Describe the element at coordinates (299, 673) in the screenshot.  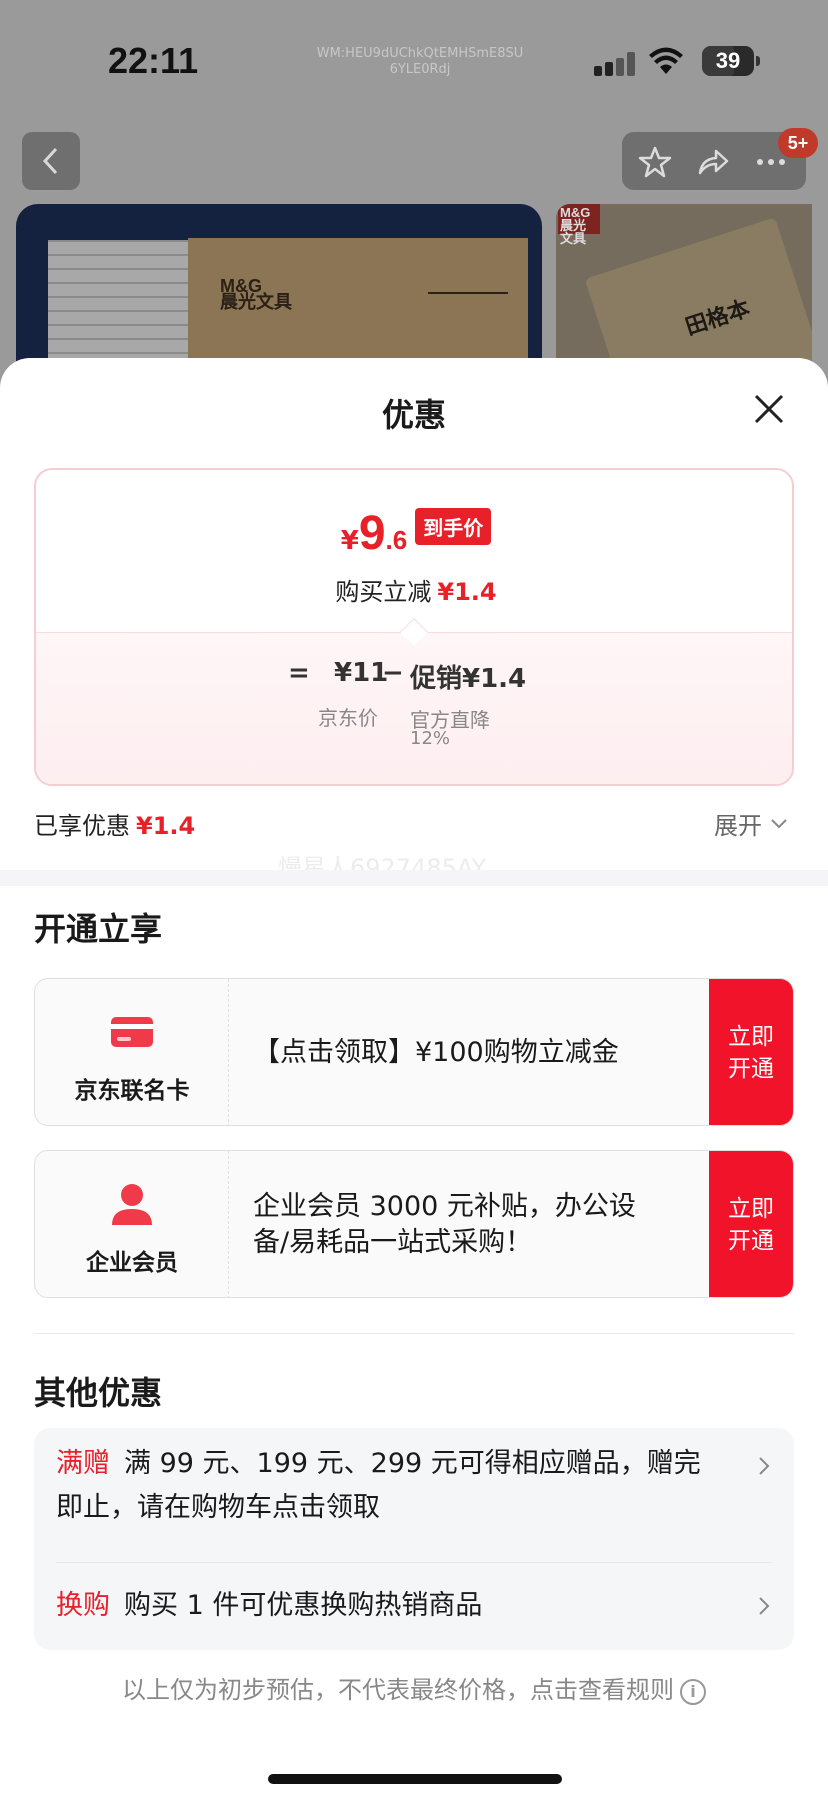
I see `formula-equals: =` at that location.